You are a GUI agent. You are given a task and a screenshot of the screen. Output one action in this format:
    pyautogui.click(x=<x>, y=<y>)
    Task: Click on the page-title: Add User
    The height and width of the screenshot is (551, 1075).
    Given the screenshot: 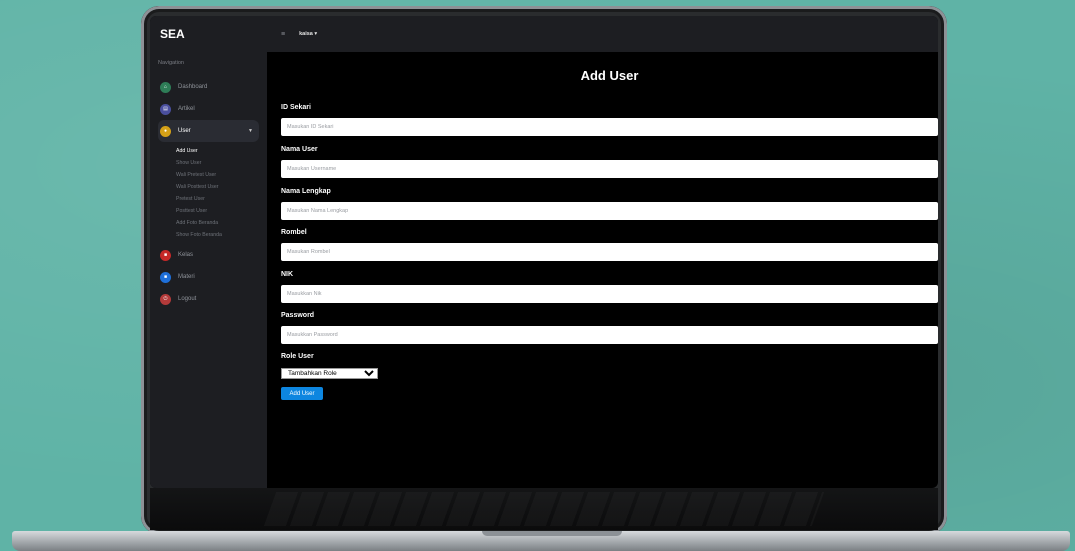 What is the action you would take?
    pyautogui.click(x=609, y=75)
    